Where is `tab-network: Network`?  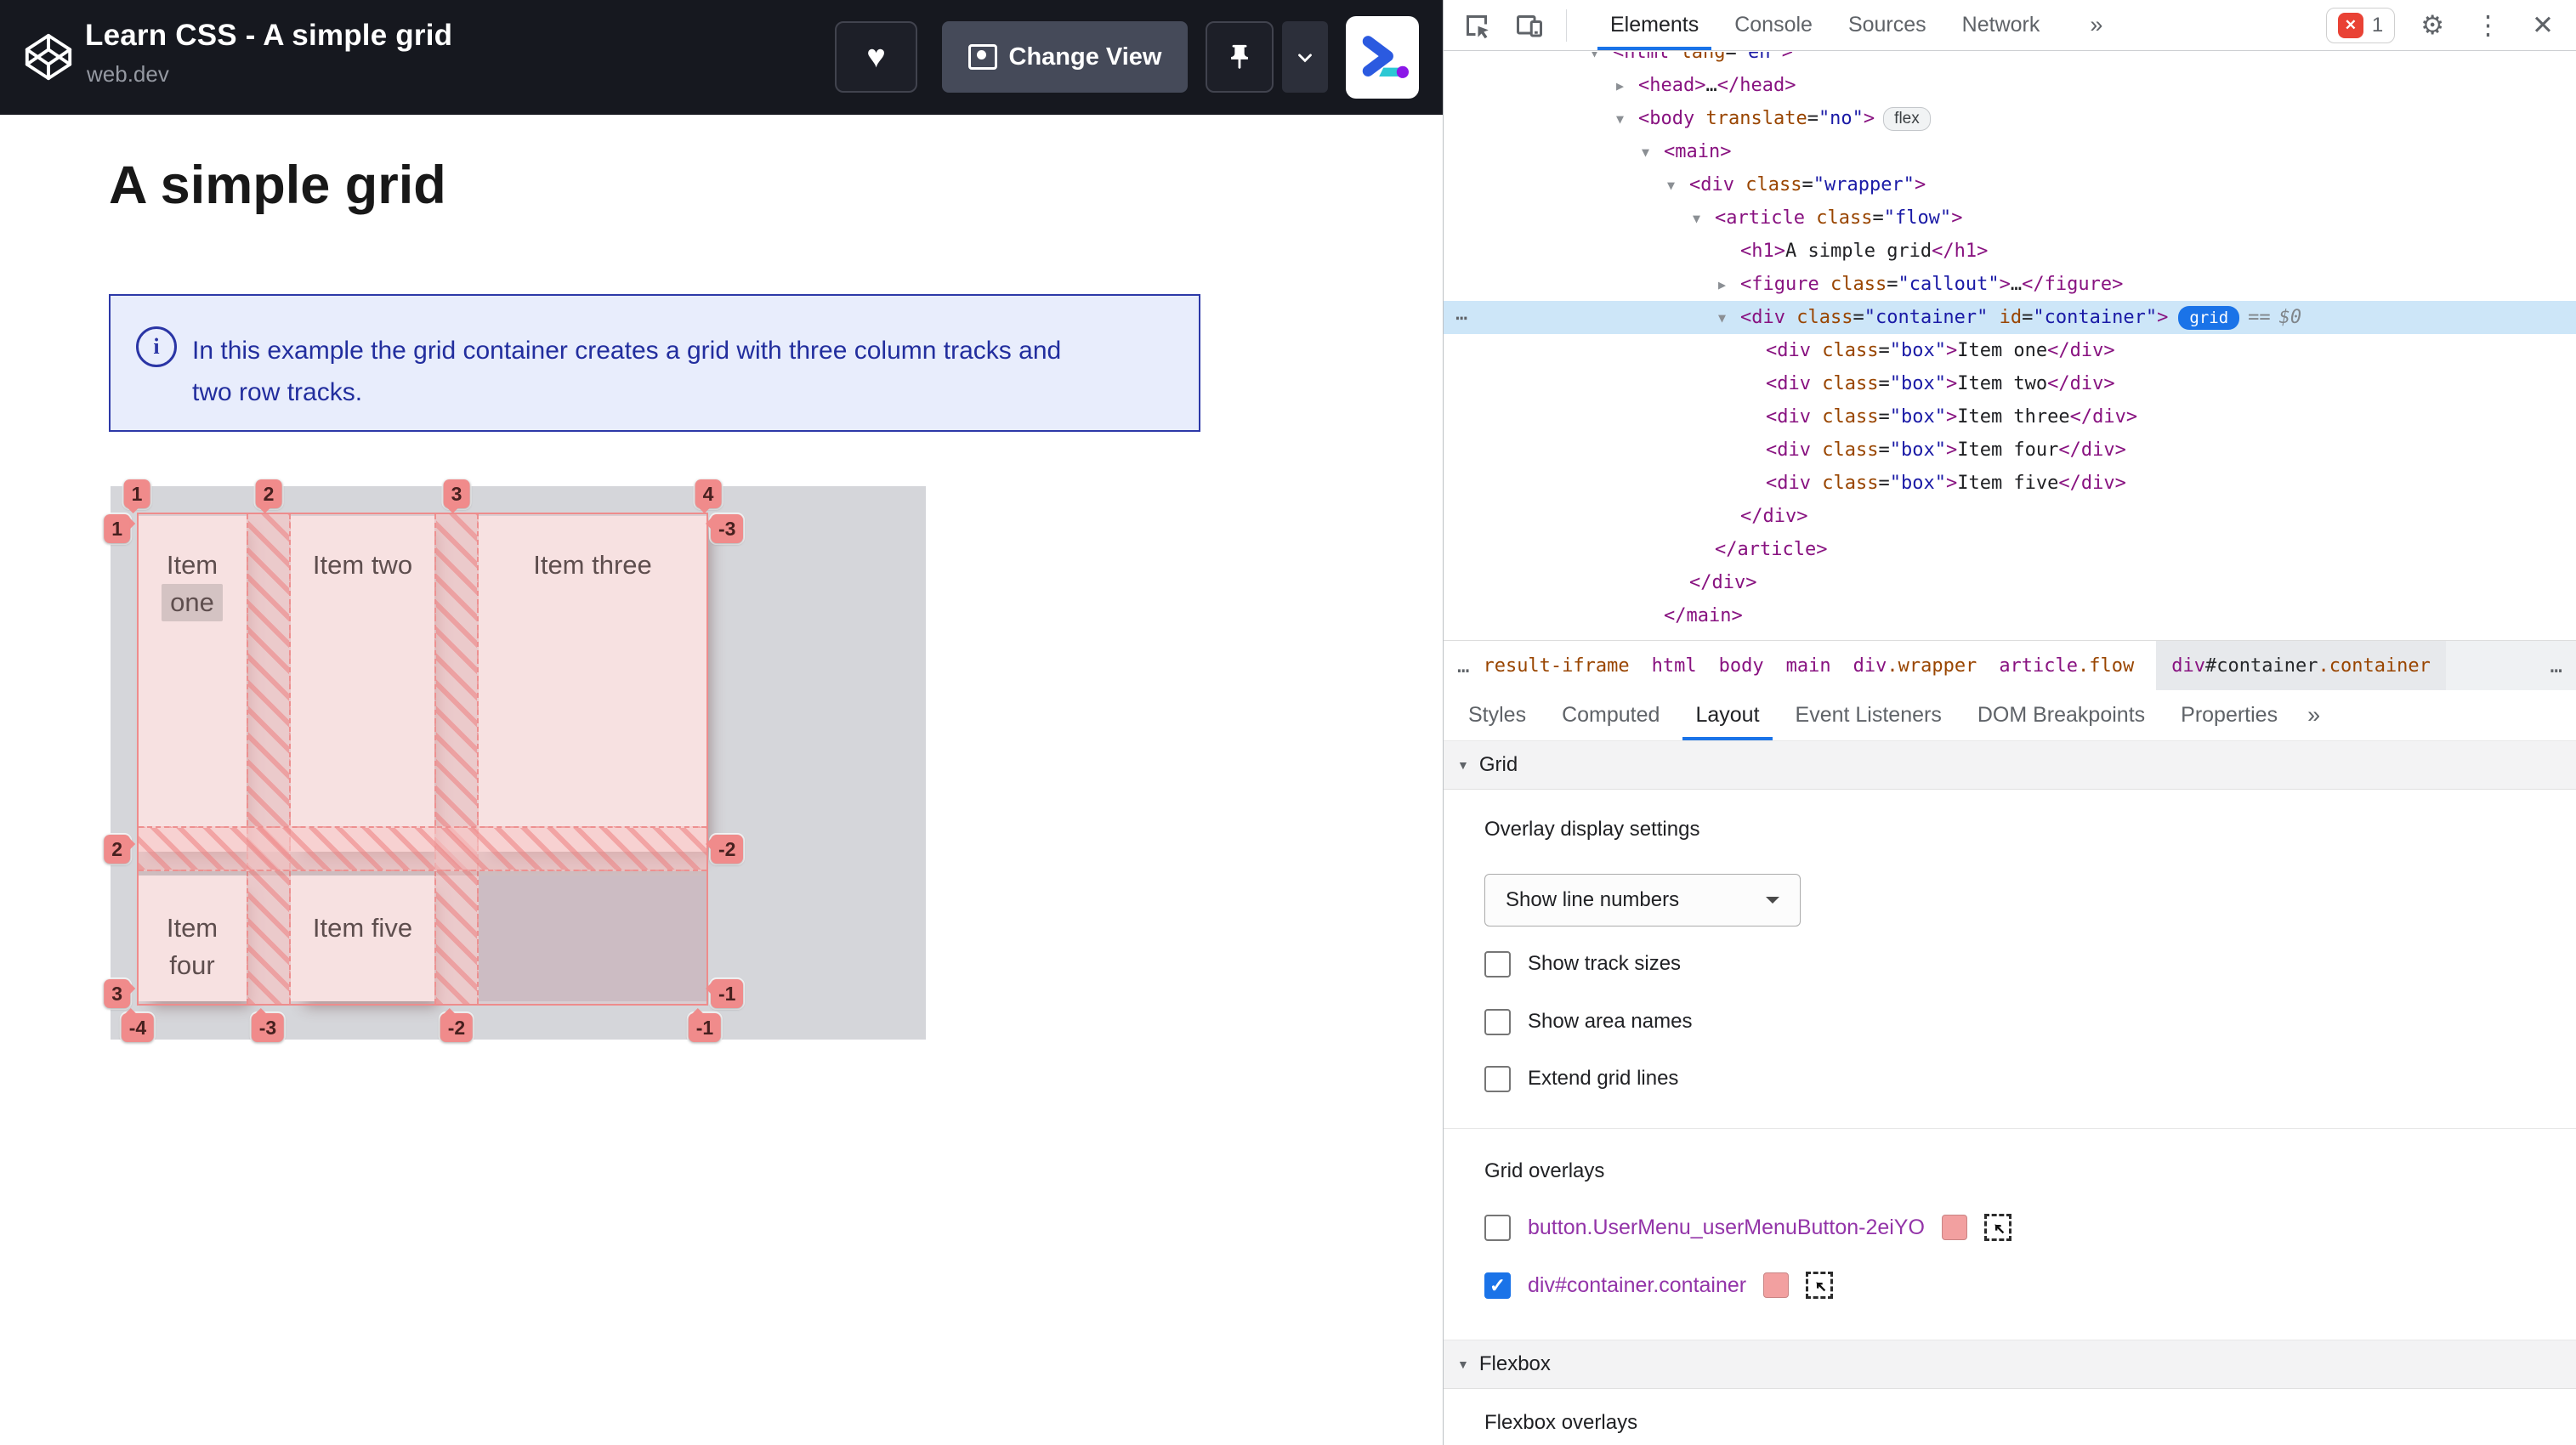
tab-network: Network is located at coordinates (2001, 25).